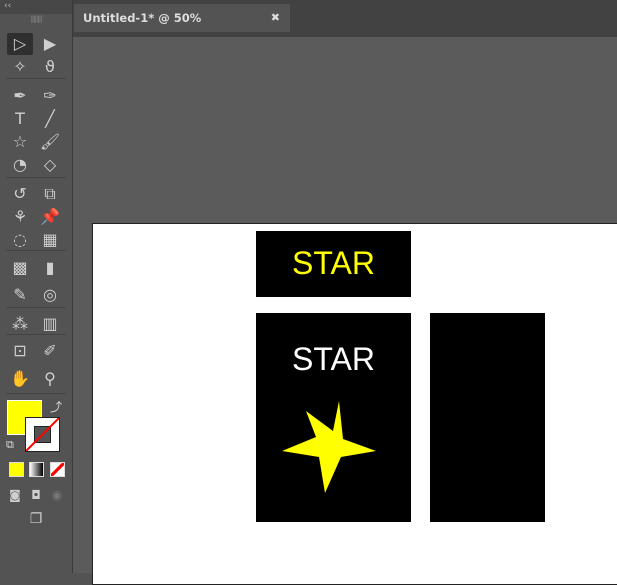 The height and width of the screenshot is (585, 617). I want to click on curvature-tool-icon: ✑, so click(50, 96).